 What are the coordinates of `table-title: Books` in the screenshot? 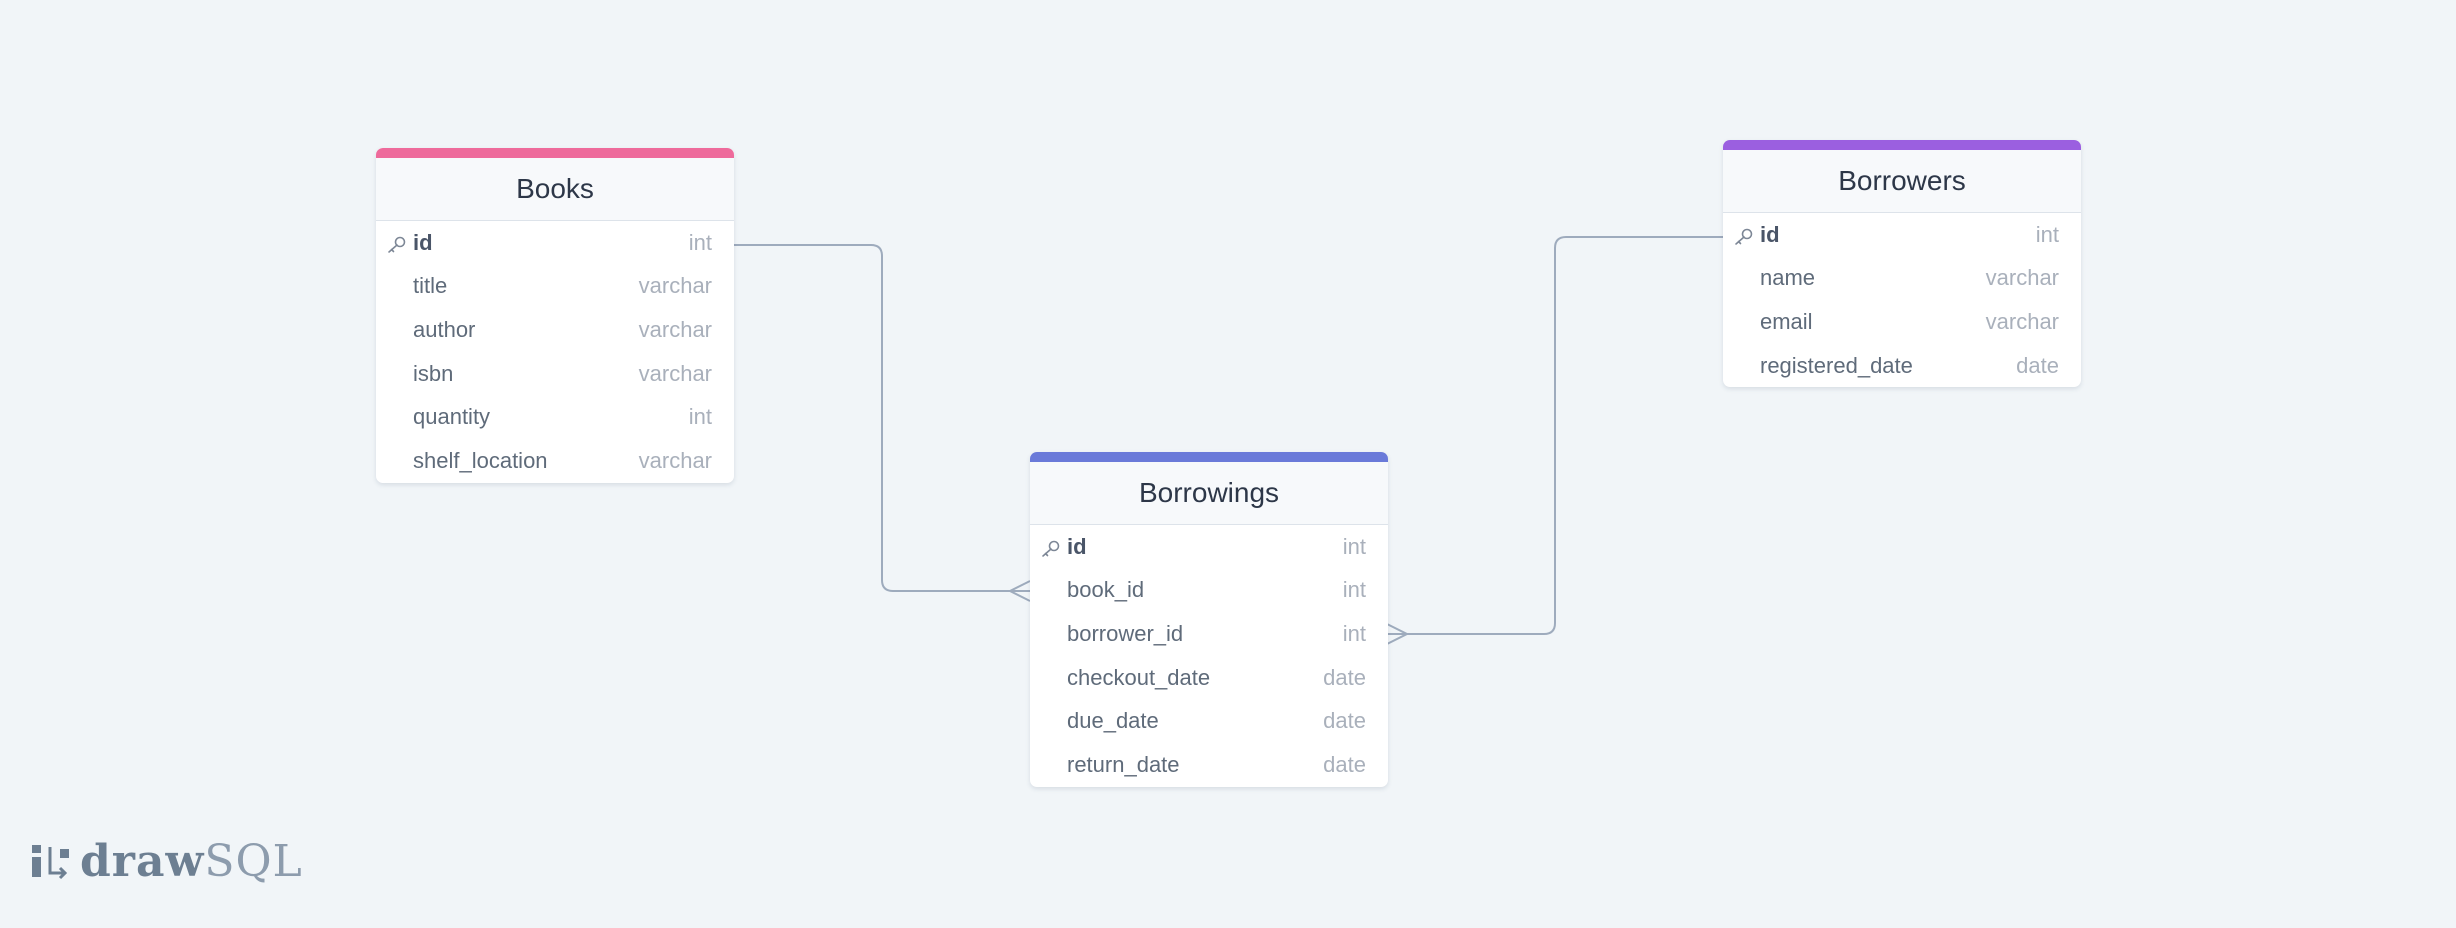 It's located at (555, 189).